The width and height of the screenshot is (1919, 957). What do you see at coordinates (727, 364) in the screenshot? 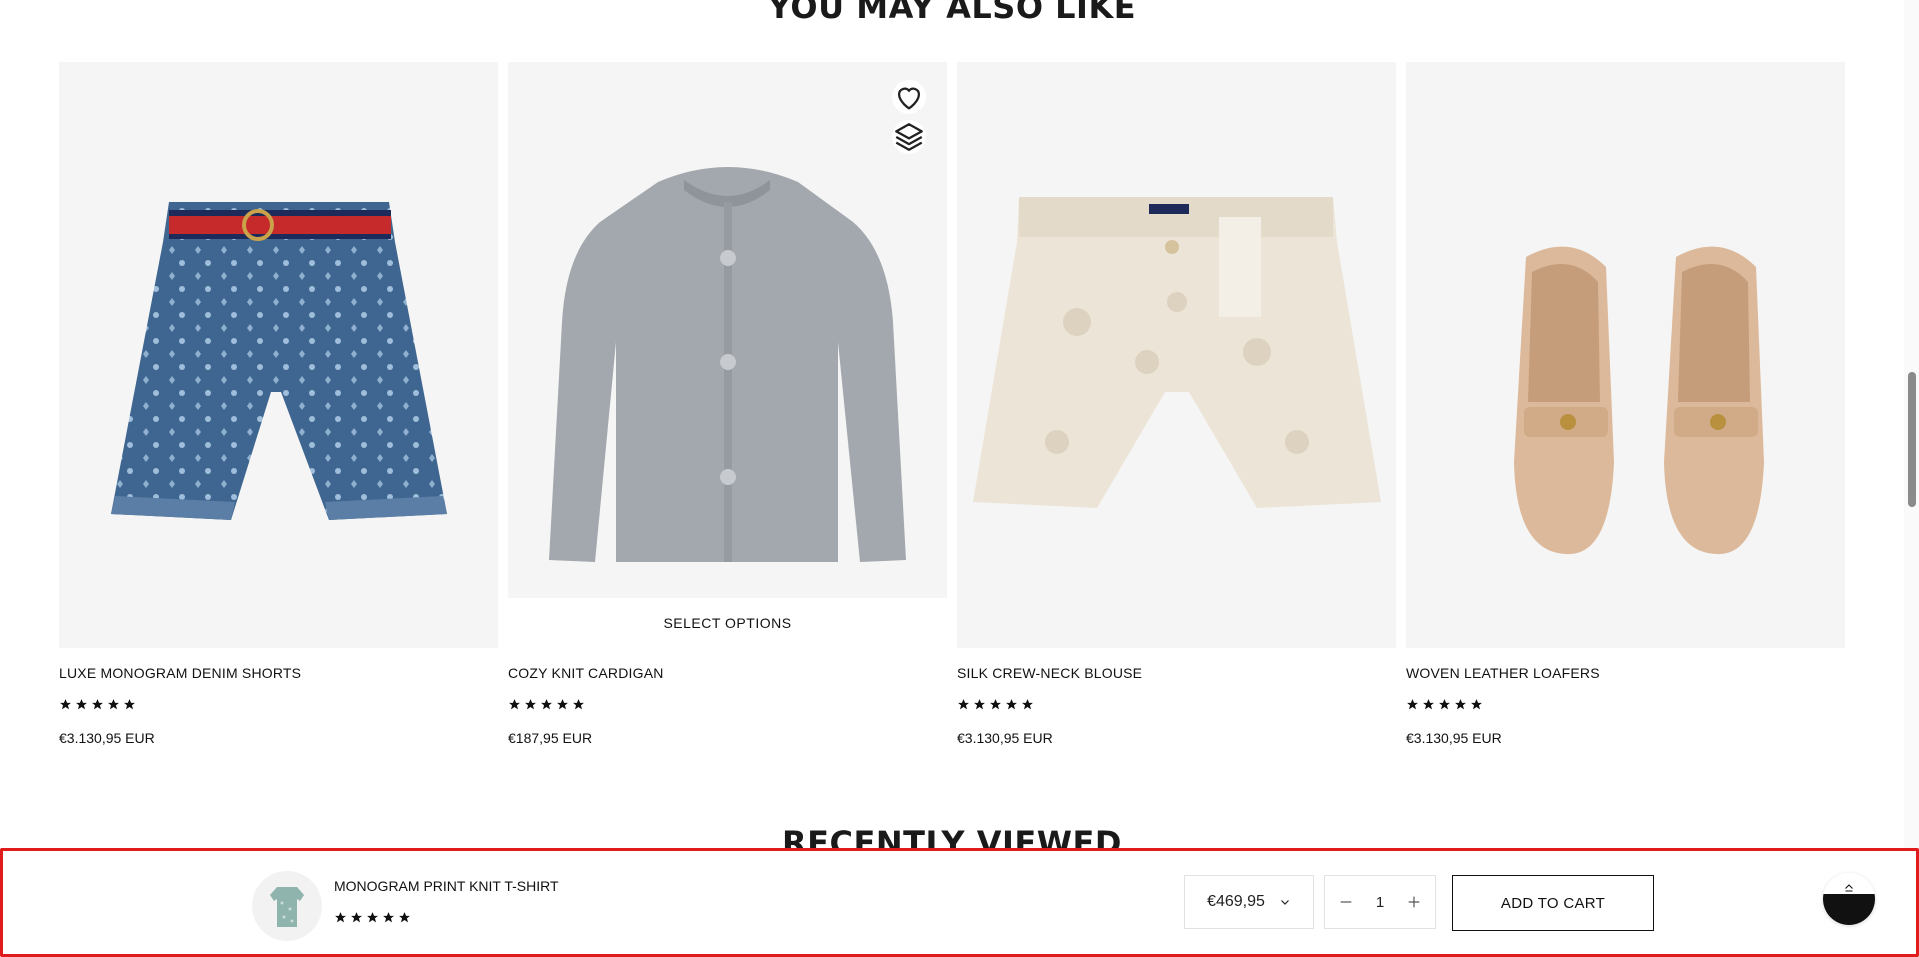
I see `knit-cardigan-image` at bounding box center [727, 364].